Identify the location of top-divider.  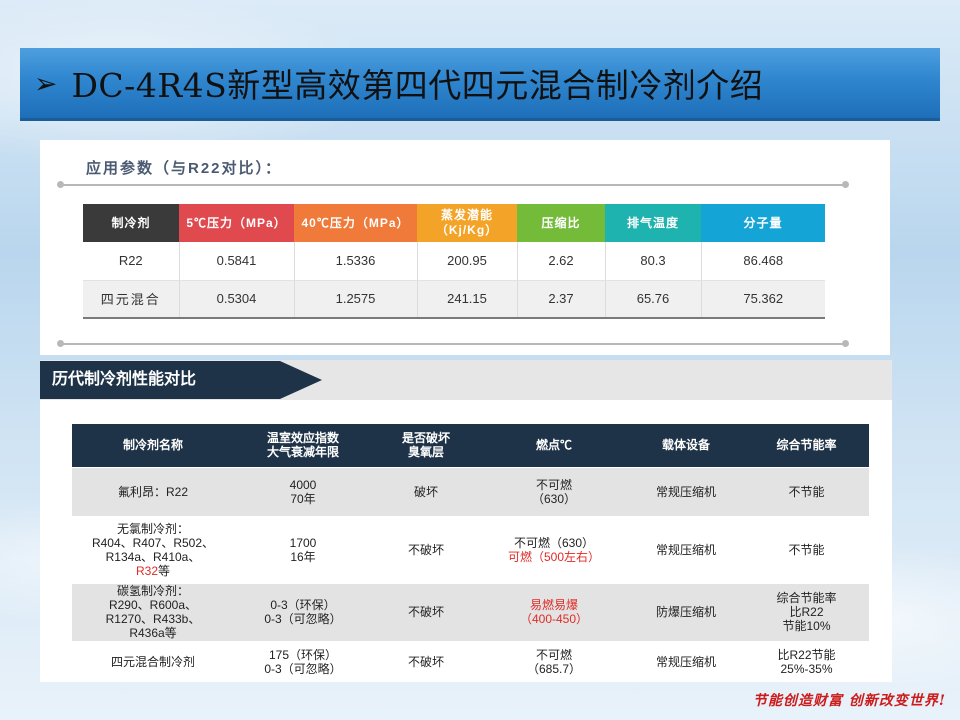
(453, 184).